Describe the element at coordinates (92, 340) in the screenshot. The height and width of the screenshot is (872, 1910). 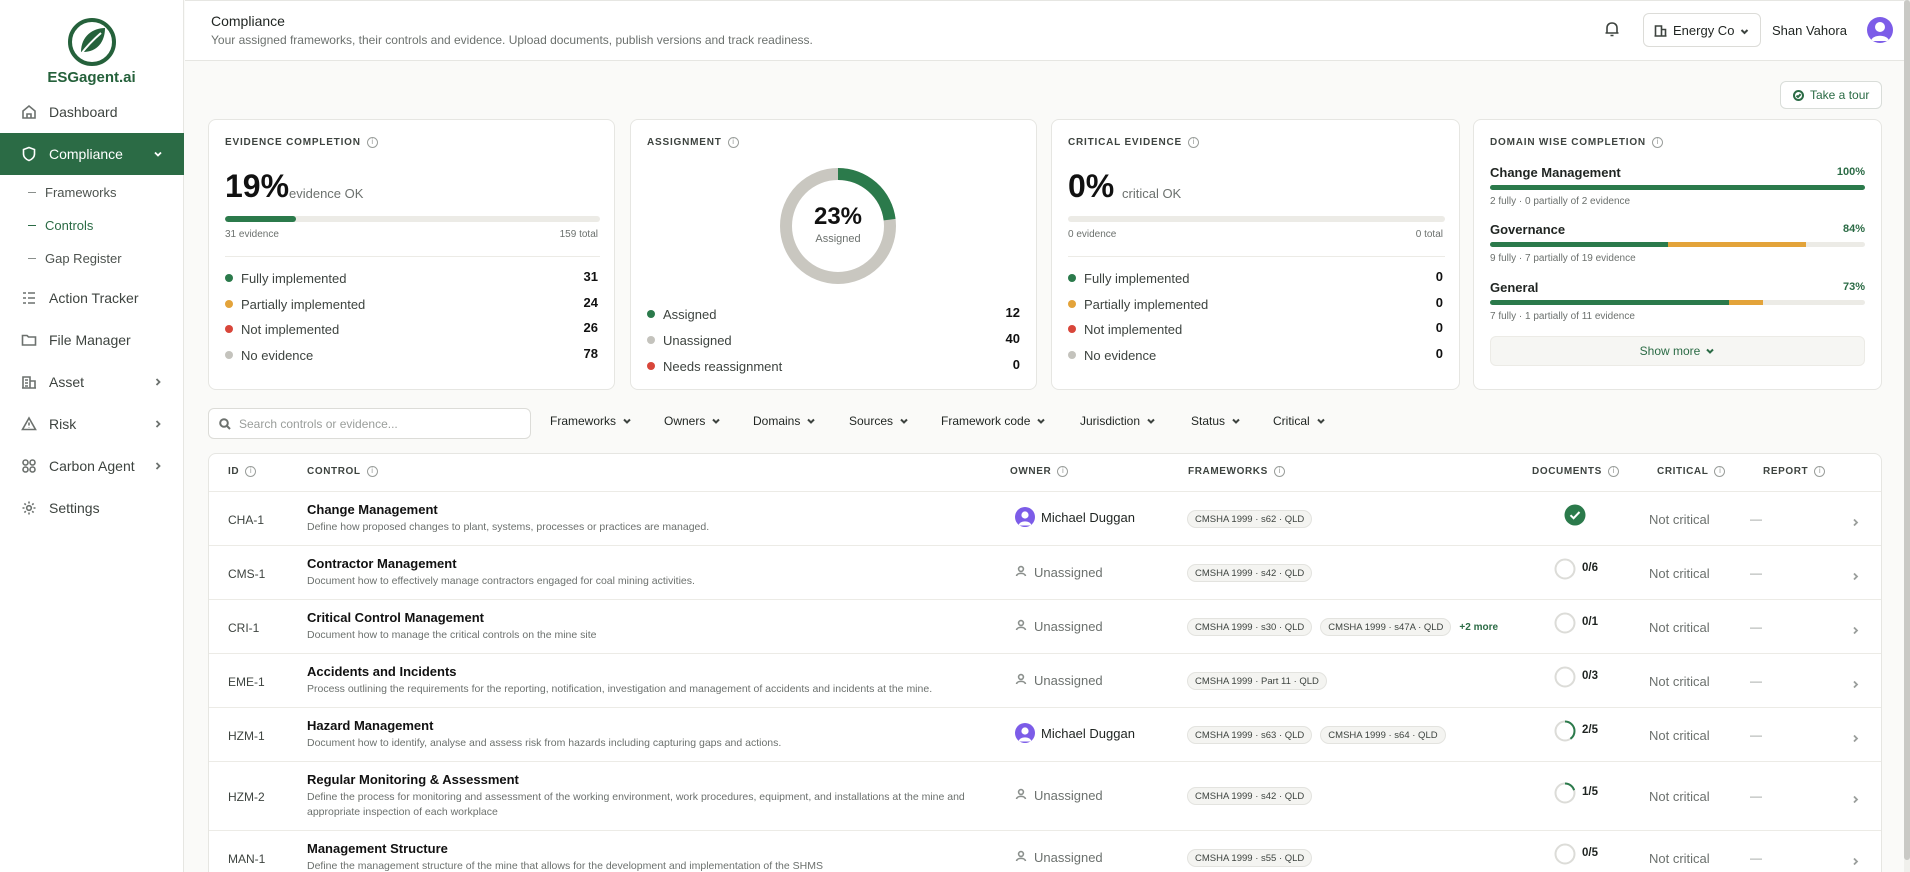
I see `sidebar-item-file-manager: File Manager` at that location.